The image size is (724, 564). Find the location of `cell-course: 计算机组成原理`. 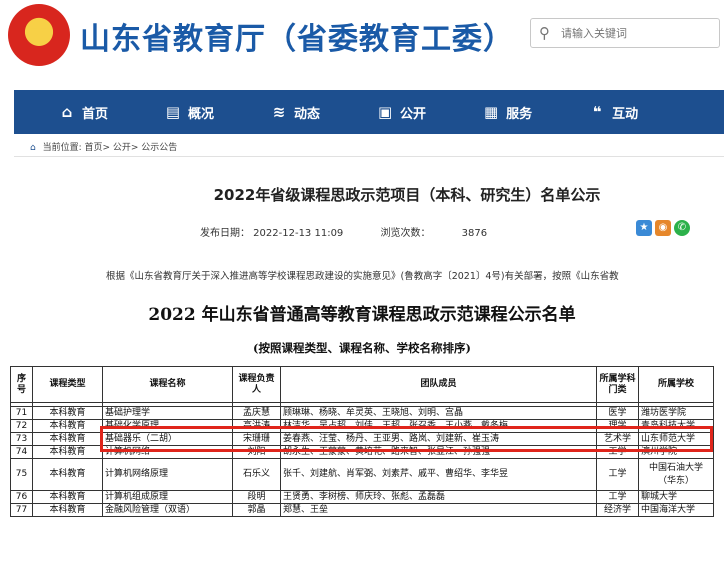

cell-course: 计算机组成原理 is located at coordinates (167, 497).